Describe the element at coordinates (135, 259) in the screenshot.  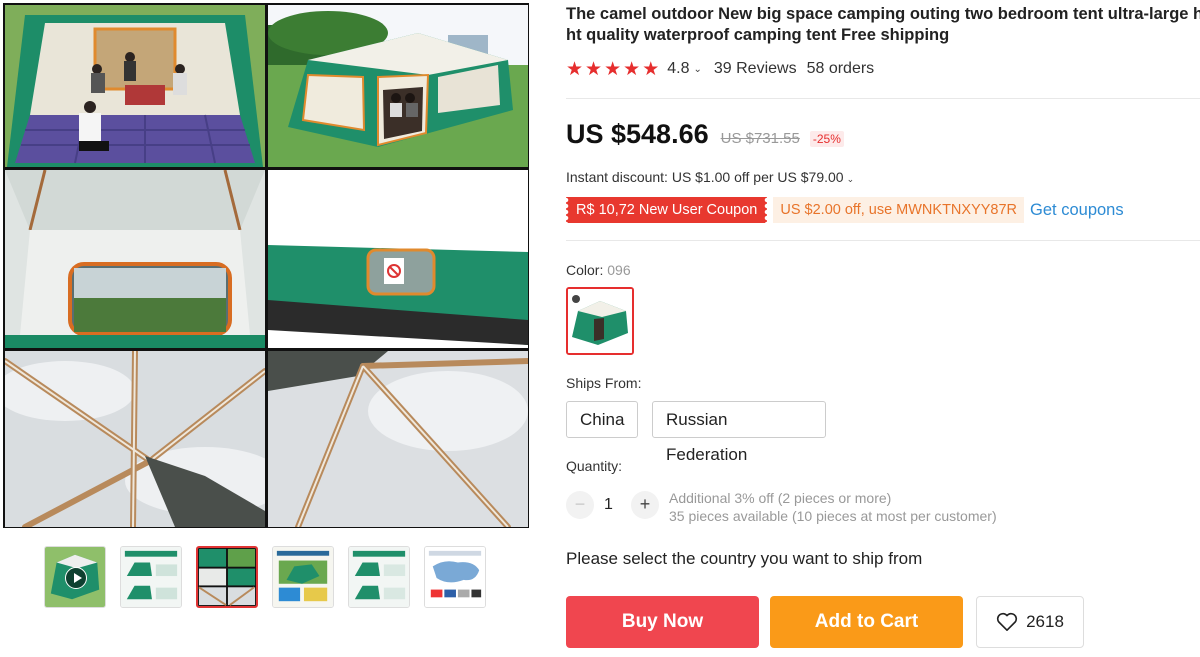
I see `image-tent-window-view` at that location.